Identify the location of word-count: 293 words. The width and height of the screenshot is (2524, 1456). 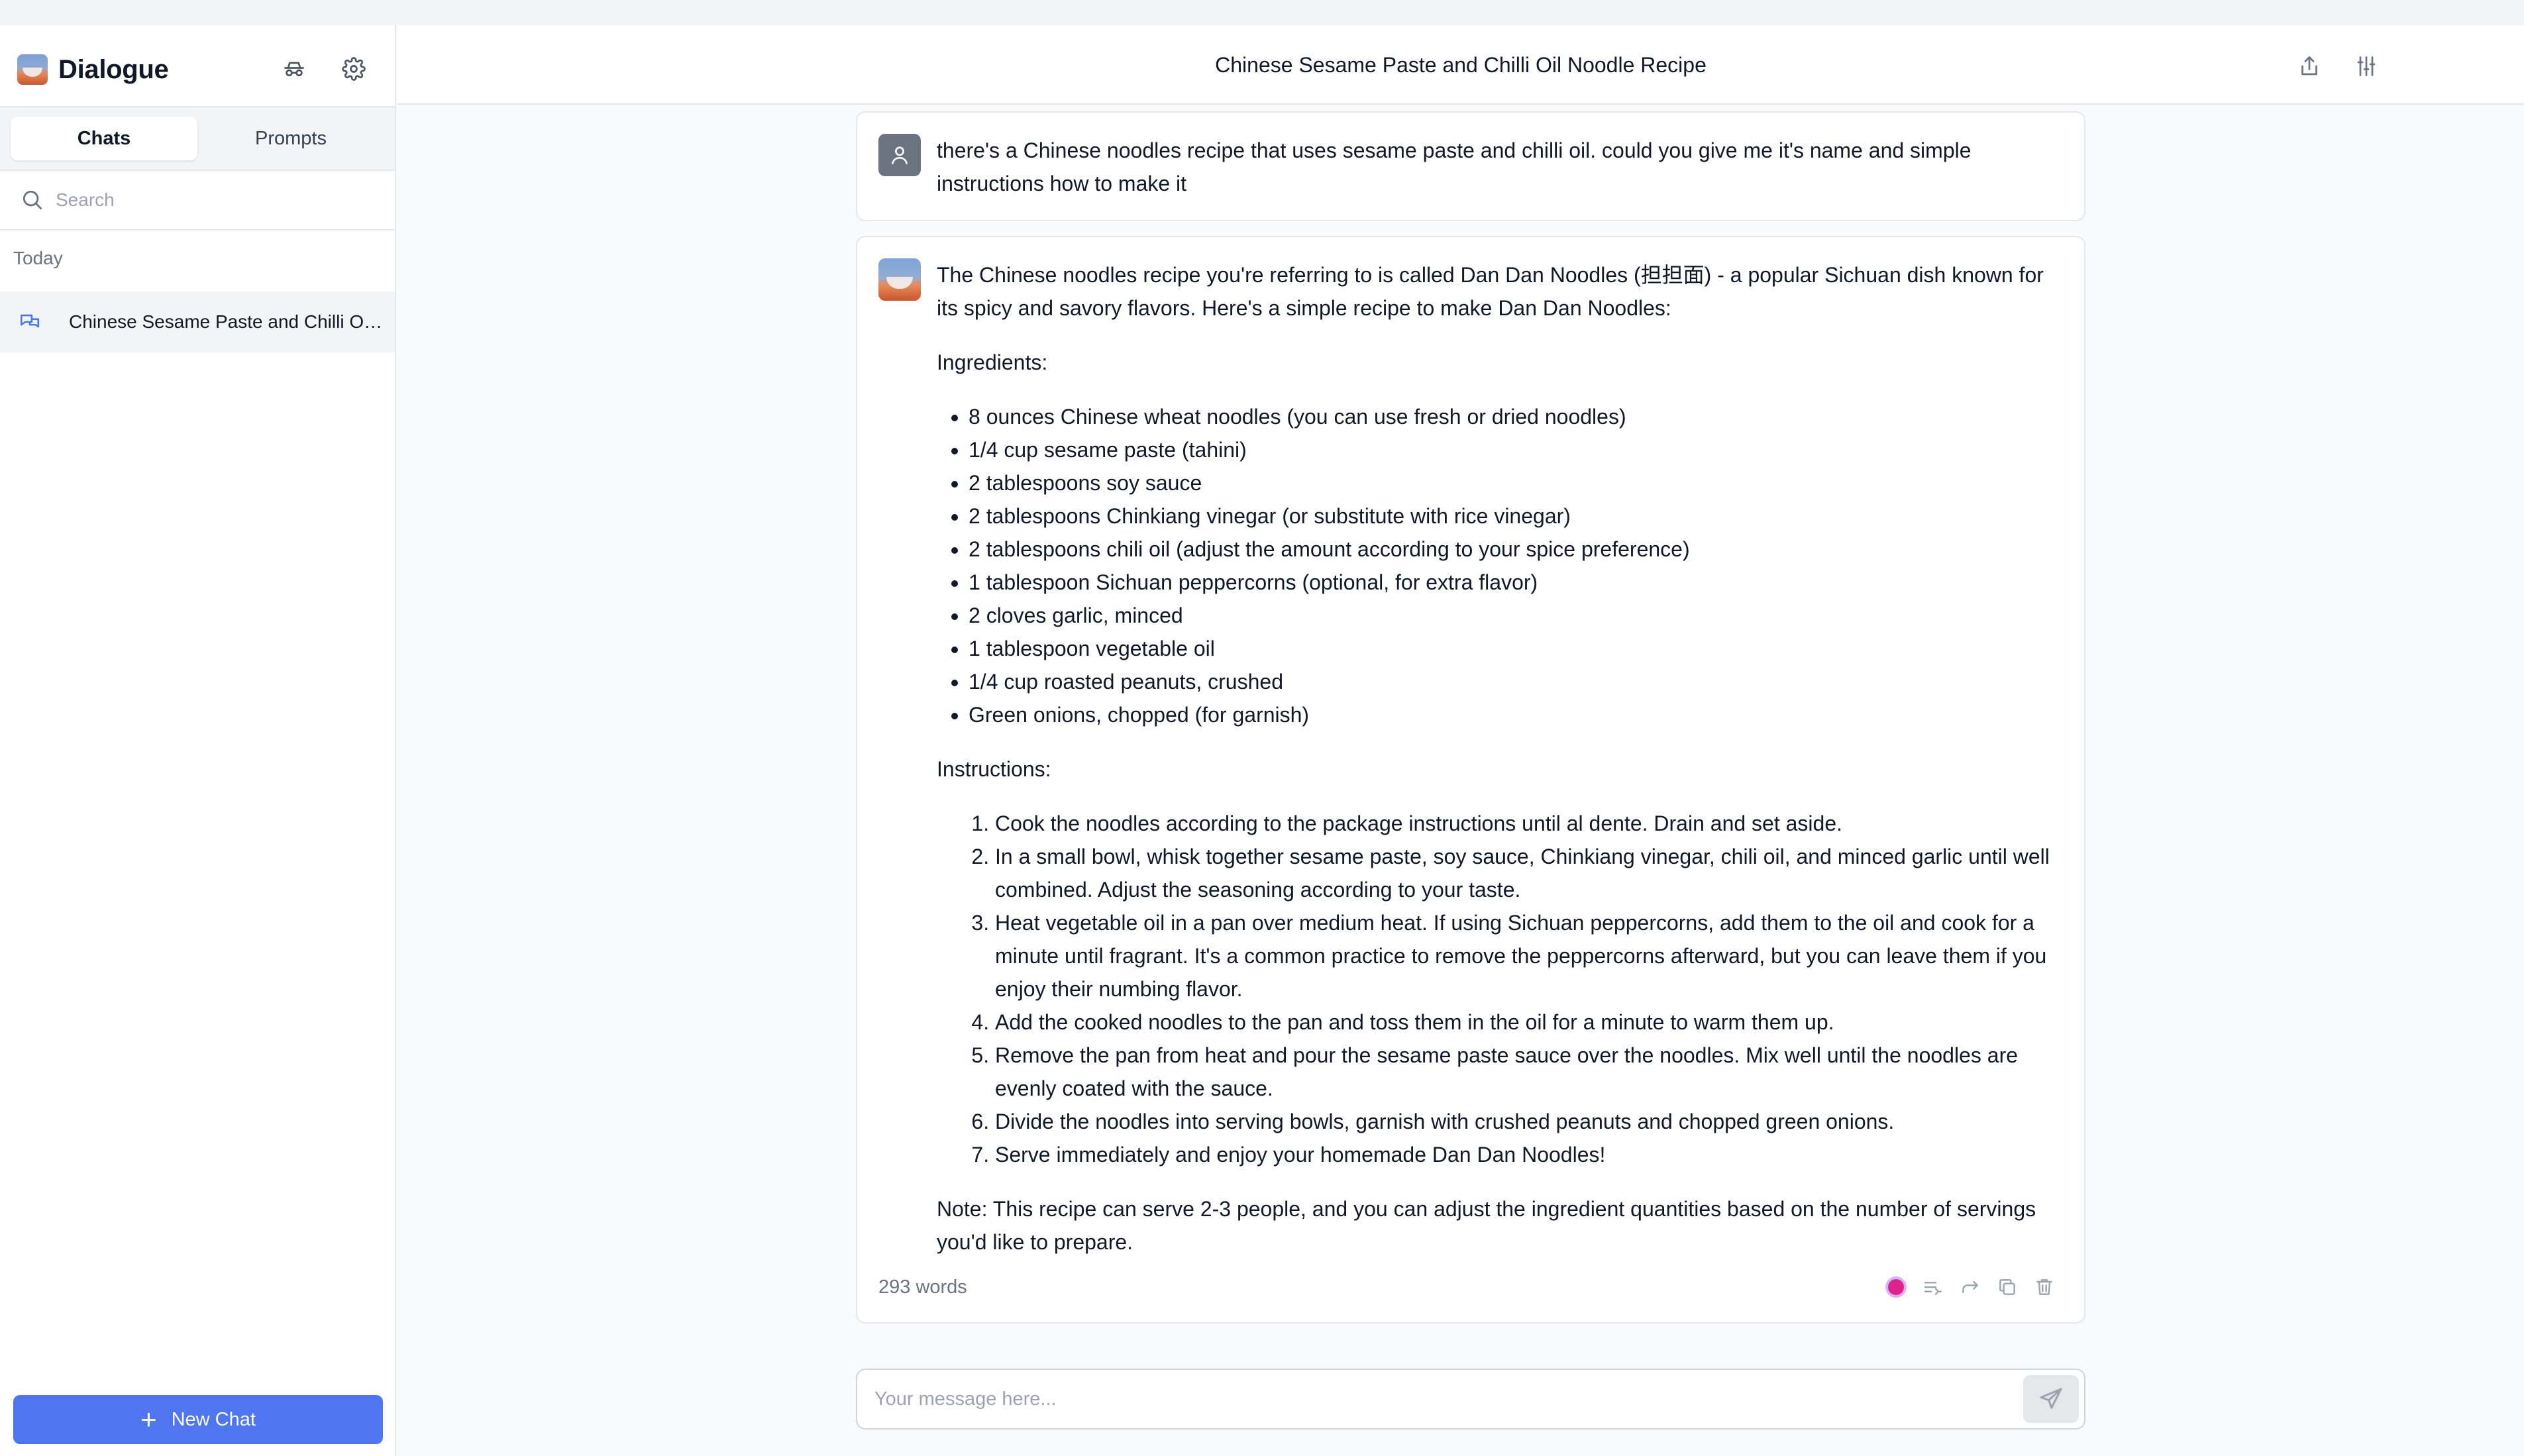
(922, 1287).